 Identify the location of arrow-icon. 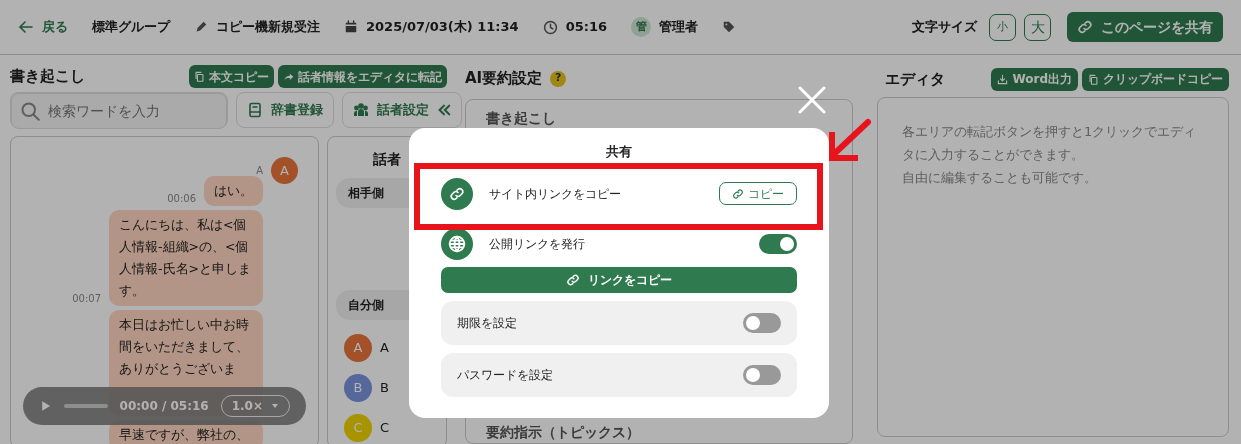
(288, 76).